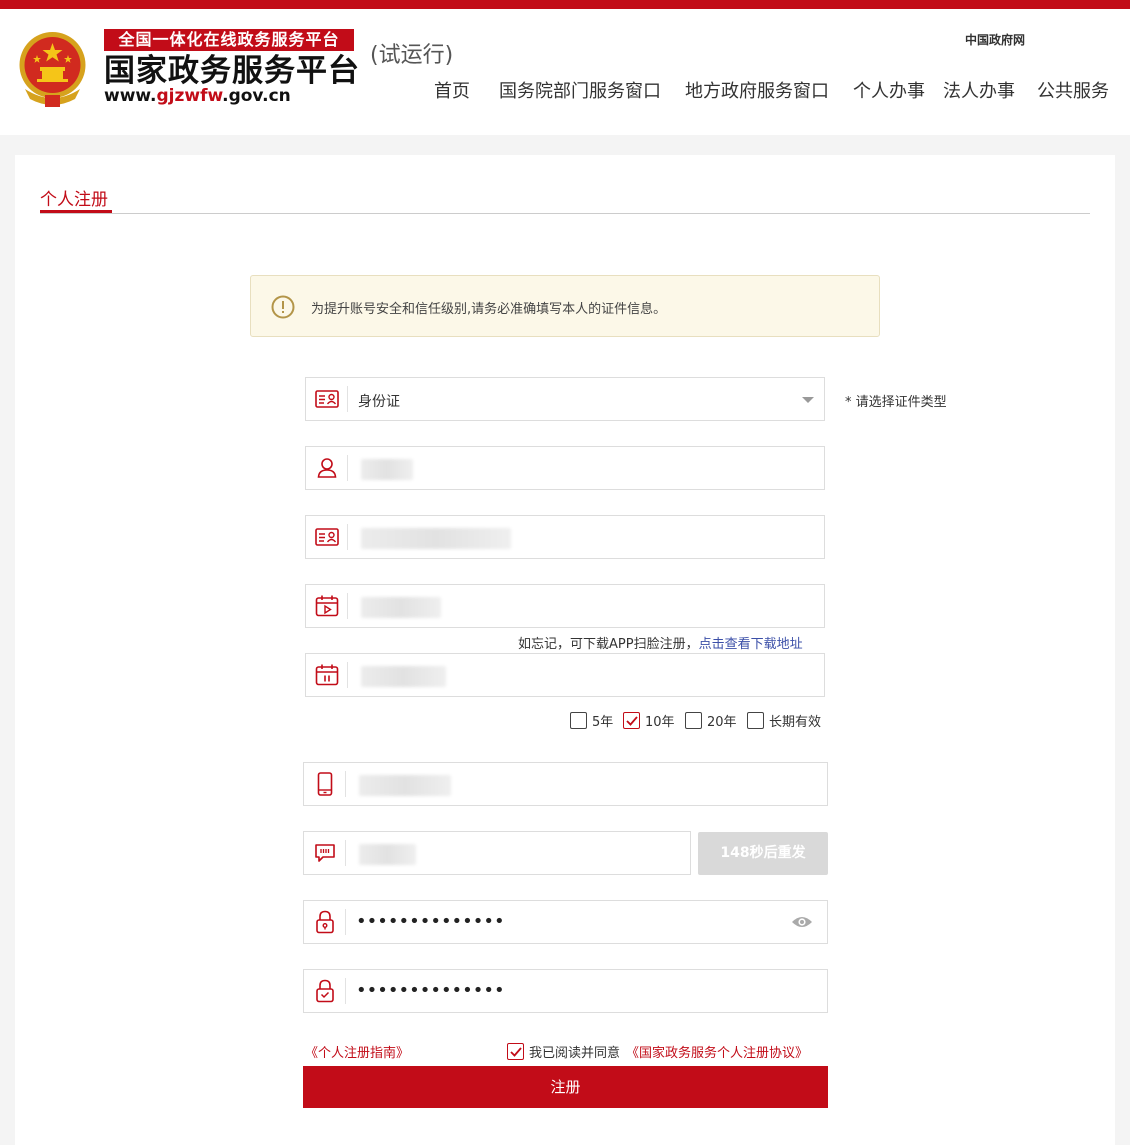 The height and width of the screenshot is (1145, 1130). What do you see at coordinates (412, 55) in the screenshot?
I see `trial-label: (试运行)` at bounding box center [412, 55].